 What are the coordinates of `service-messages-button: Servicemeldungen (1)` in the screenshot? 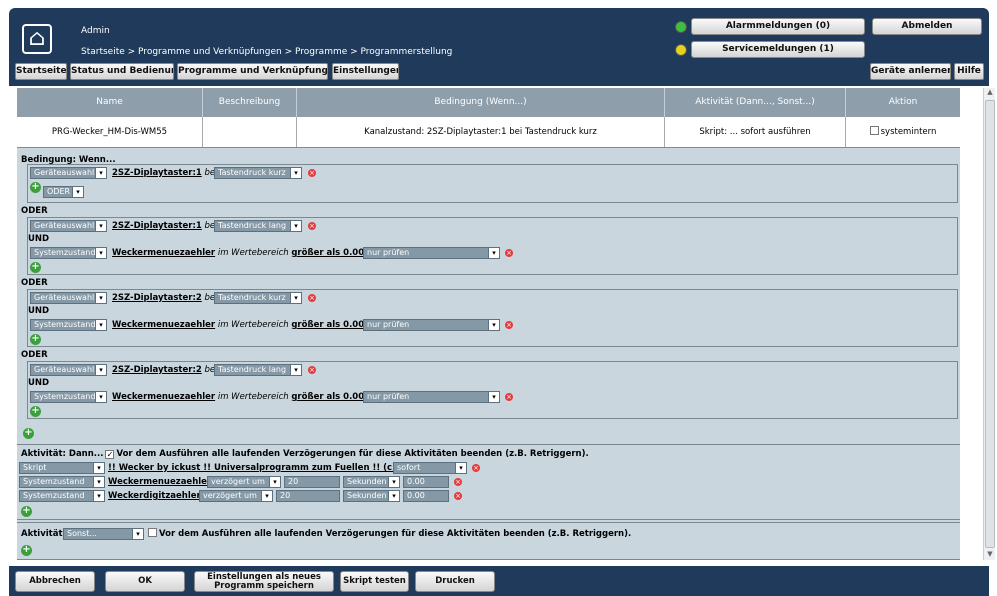 It's located at (778, 49).